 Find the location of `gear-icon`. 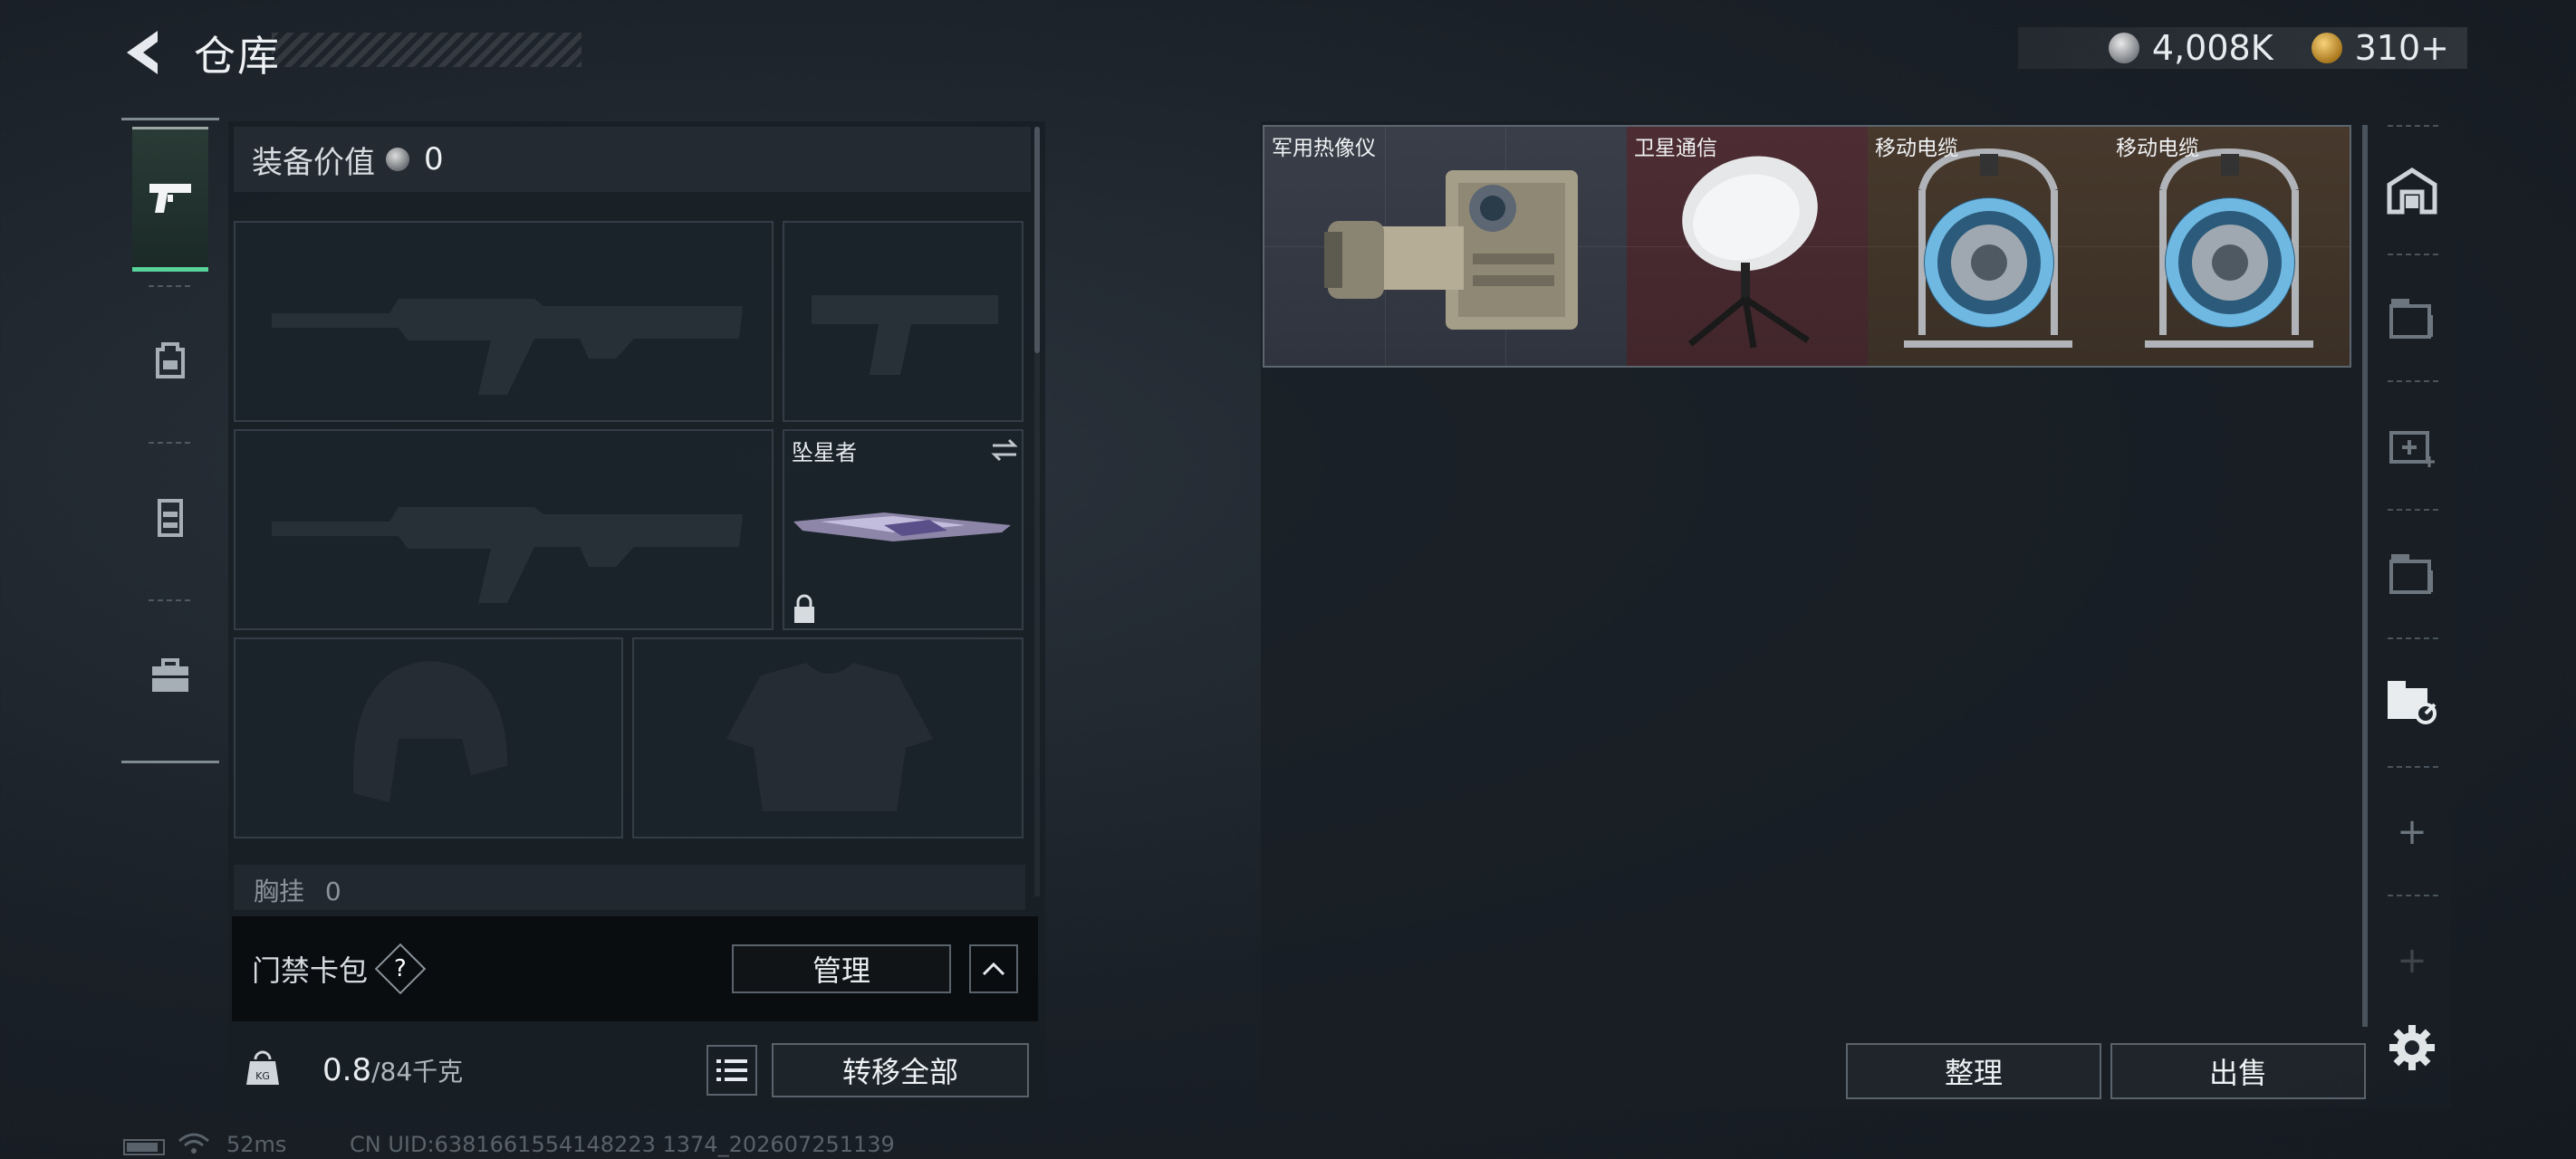

gear-icon is located at coordinates (2412, 1047).